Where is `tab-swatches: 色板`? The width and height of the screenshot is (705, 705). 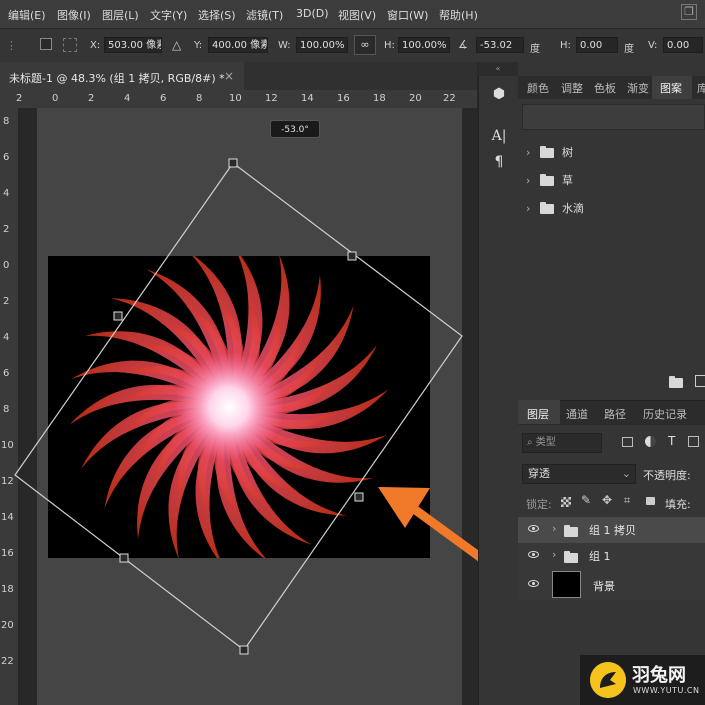
tab-swatches: 色板 is located at coordinates (605, 88).